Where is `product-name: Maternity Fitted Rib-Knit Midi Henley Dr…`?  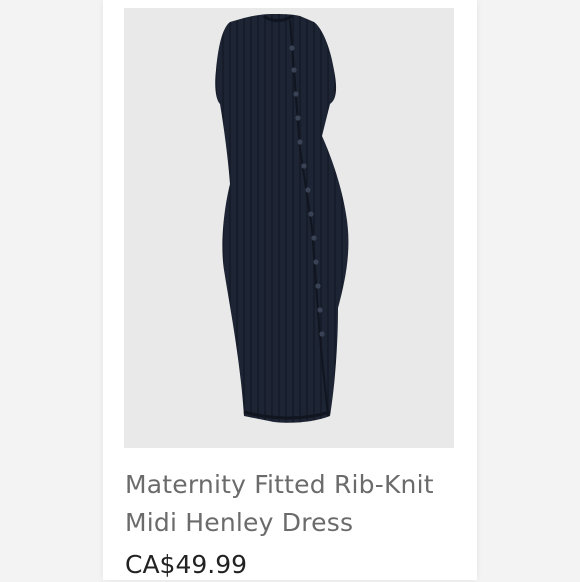 product-name: Maternity Fitted Rib-Knit Midi Henley Dr… is located at coordinates (290, 504).